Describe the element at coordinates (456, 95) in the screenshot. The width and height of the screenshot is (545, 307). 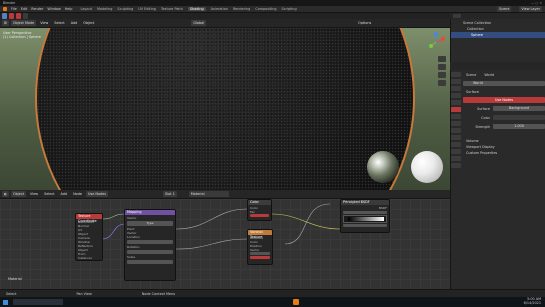
I see `view-layer-tab-icon` at that location.